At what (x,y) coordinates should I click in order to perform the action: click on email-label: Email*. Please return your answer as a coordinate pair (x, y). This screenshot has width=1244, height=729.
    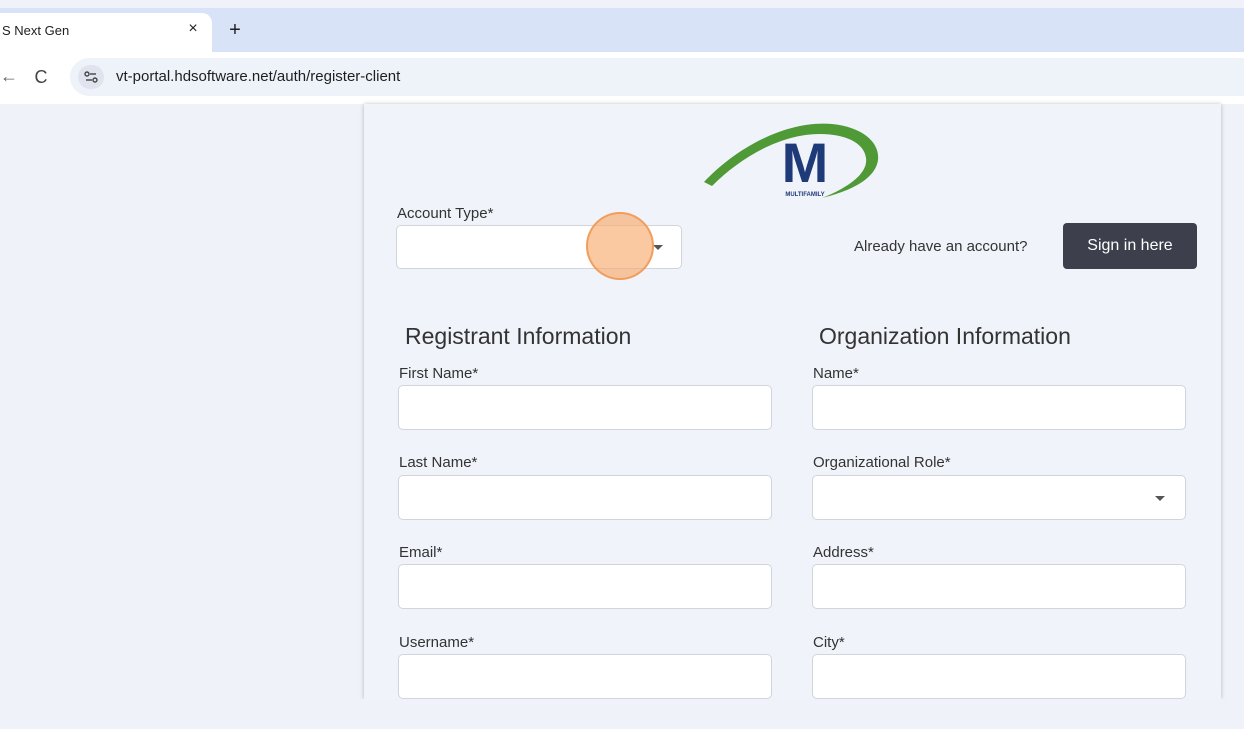
    Looking at the image, I should click on (421, 552).